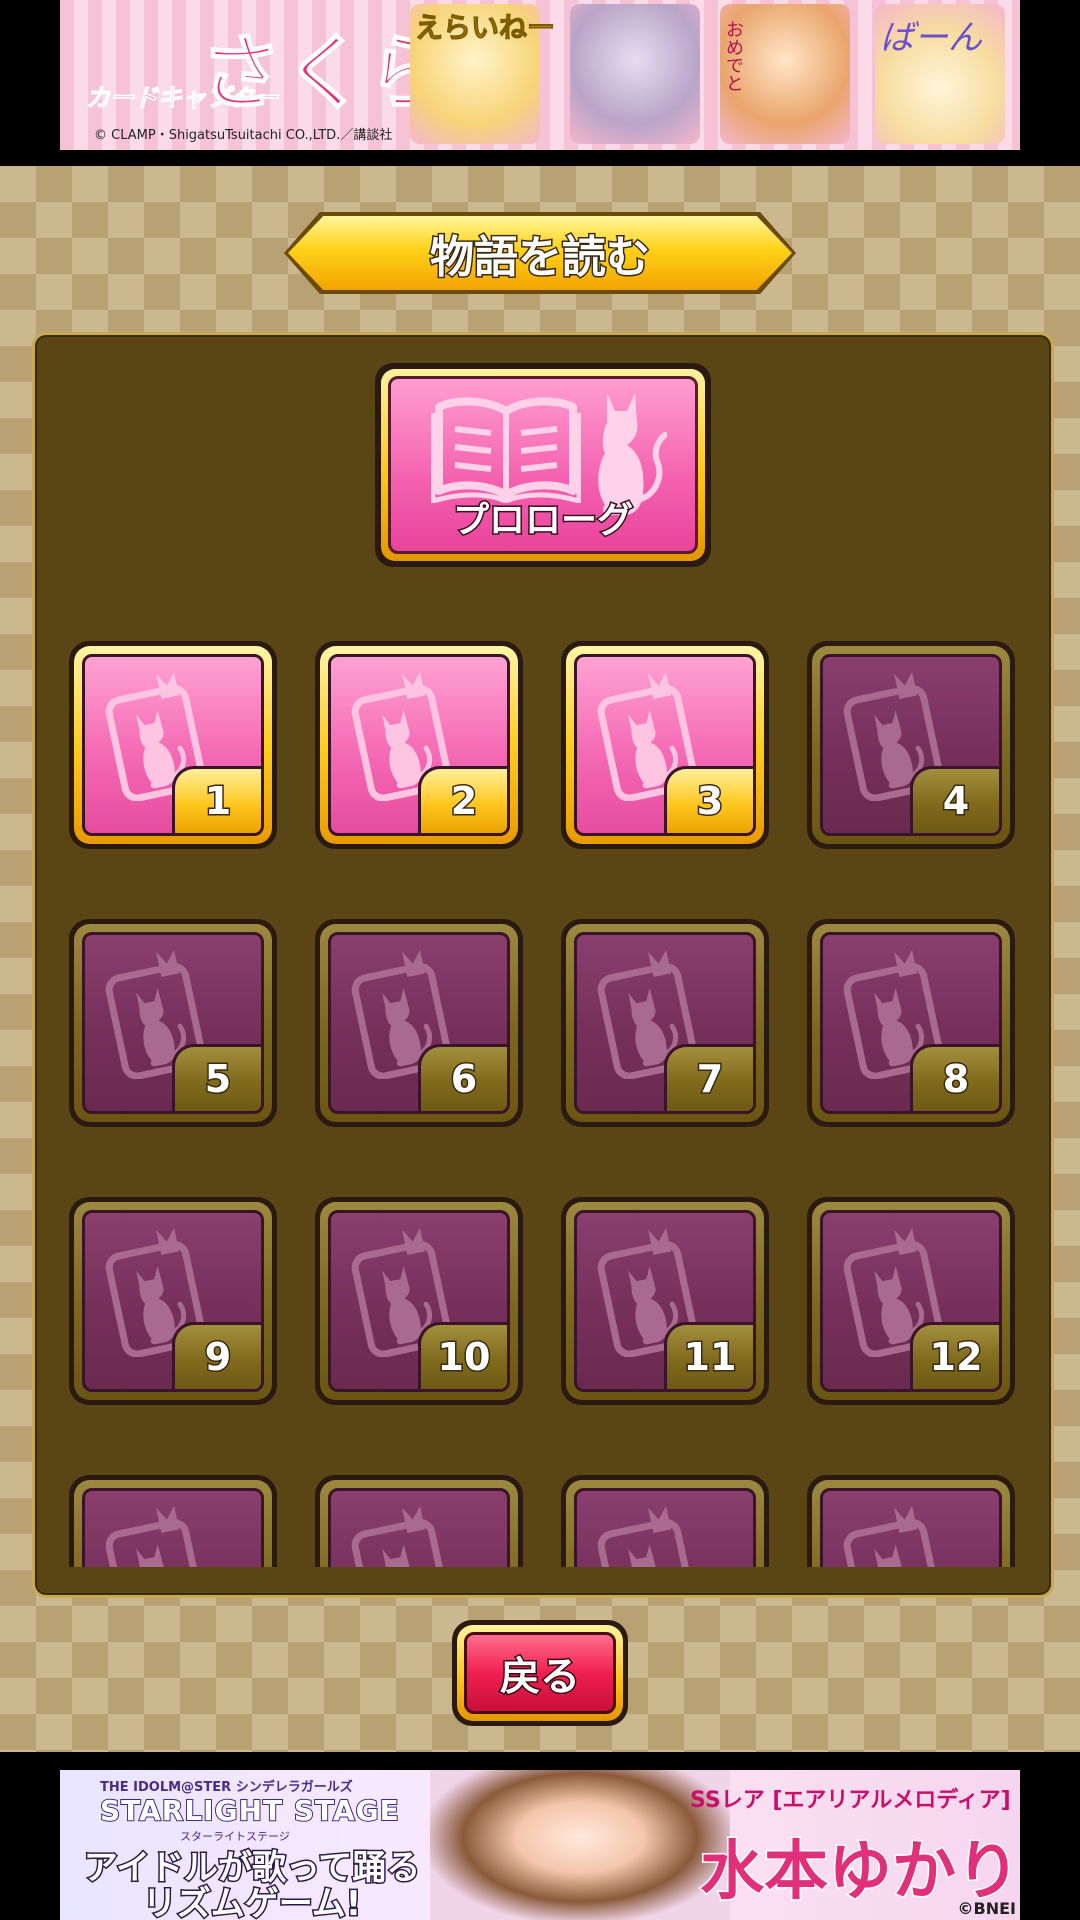  What do you see at coordinates (727, 1800) in the screenshot?
I see `ad-rarity-prefix: SSレア` at bounding box center [727, 1800].